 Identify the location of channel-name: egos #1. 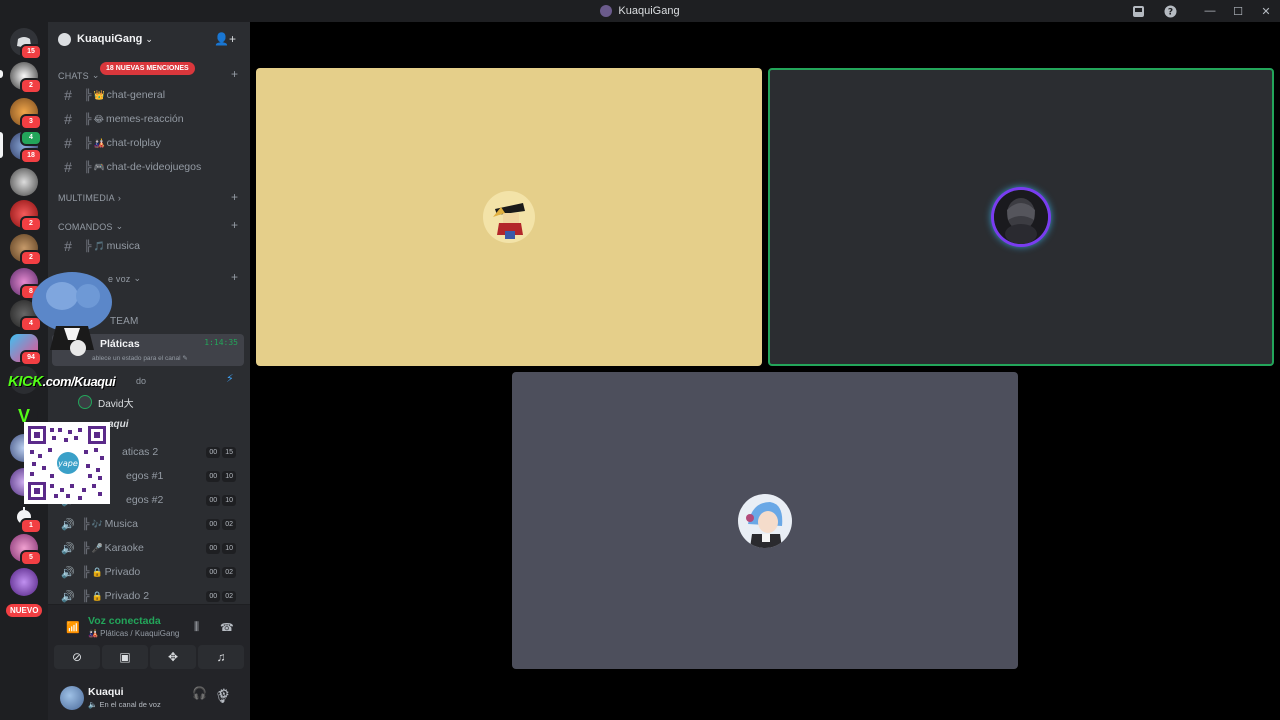
(145, 476).